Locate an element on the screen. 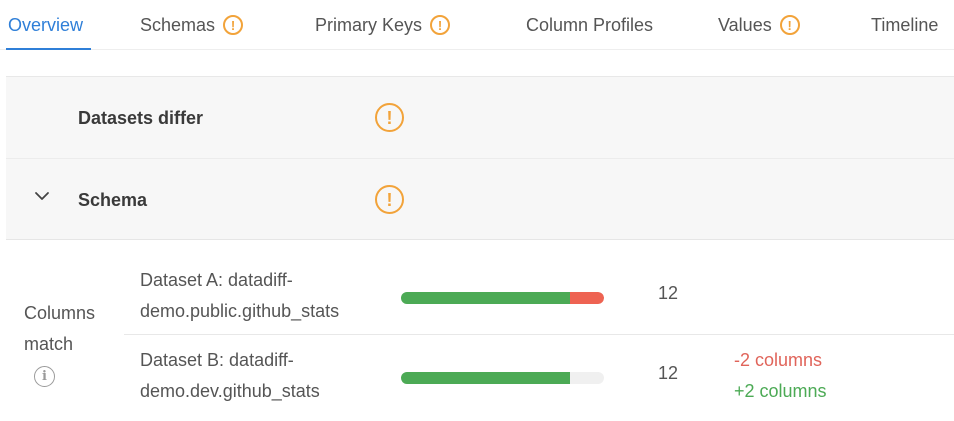  added-columns-text: +2 columns is located at coordinates (780, 391).